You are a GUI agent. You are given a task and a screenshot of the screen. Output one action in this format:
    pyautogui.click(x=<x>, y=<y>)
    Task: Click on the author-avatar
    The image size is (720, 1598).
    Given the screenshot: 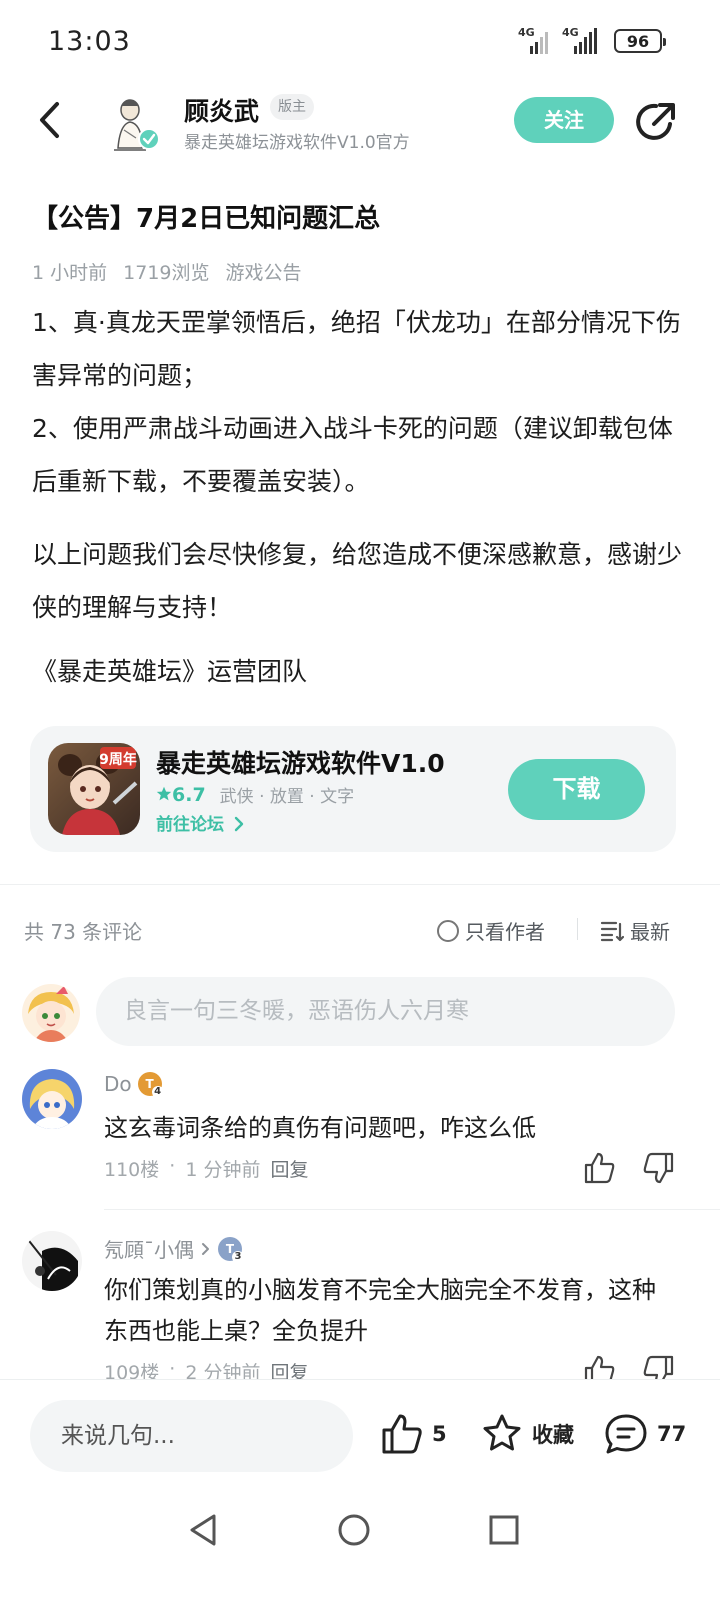 What is the action you would take?
    pyautogui.click(x=136, y=123)
    